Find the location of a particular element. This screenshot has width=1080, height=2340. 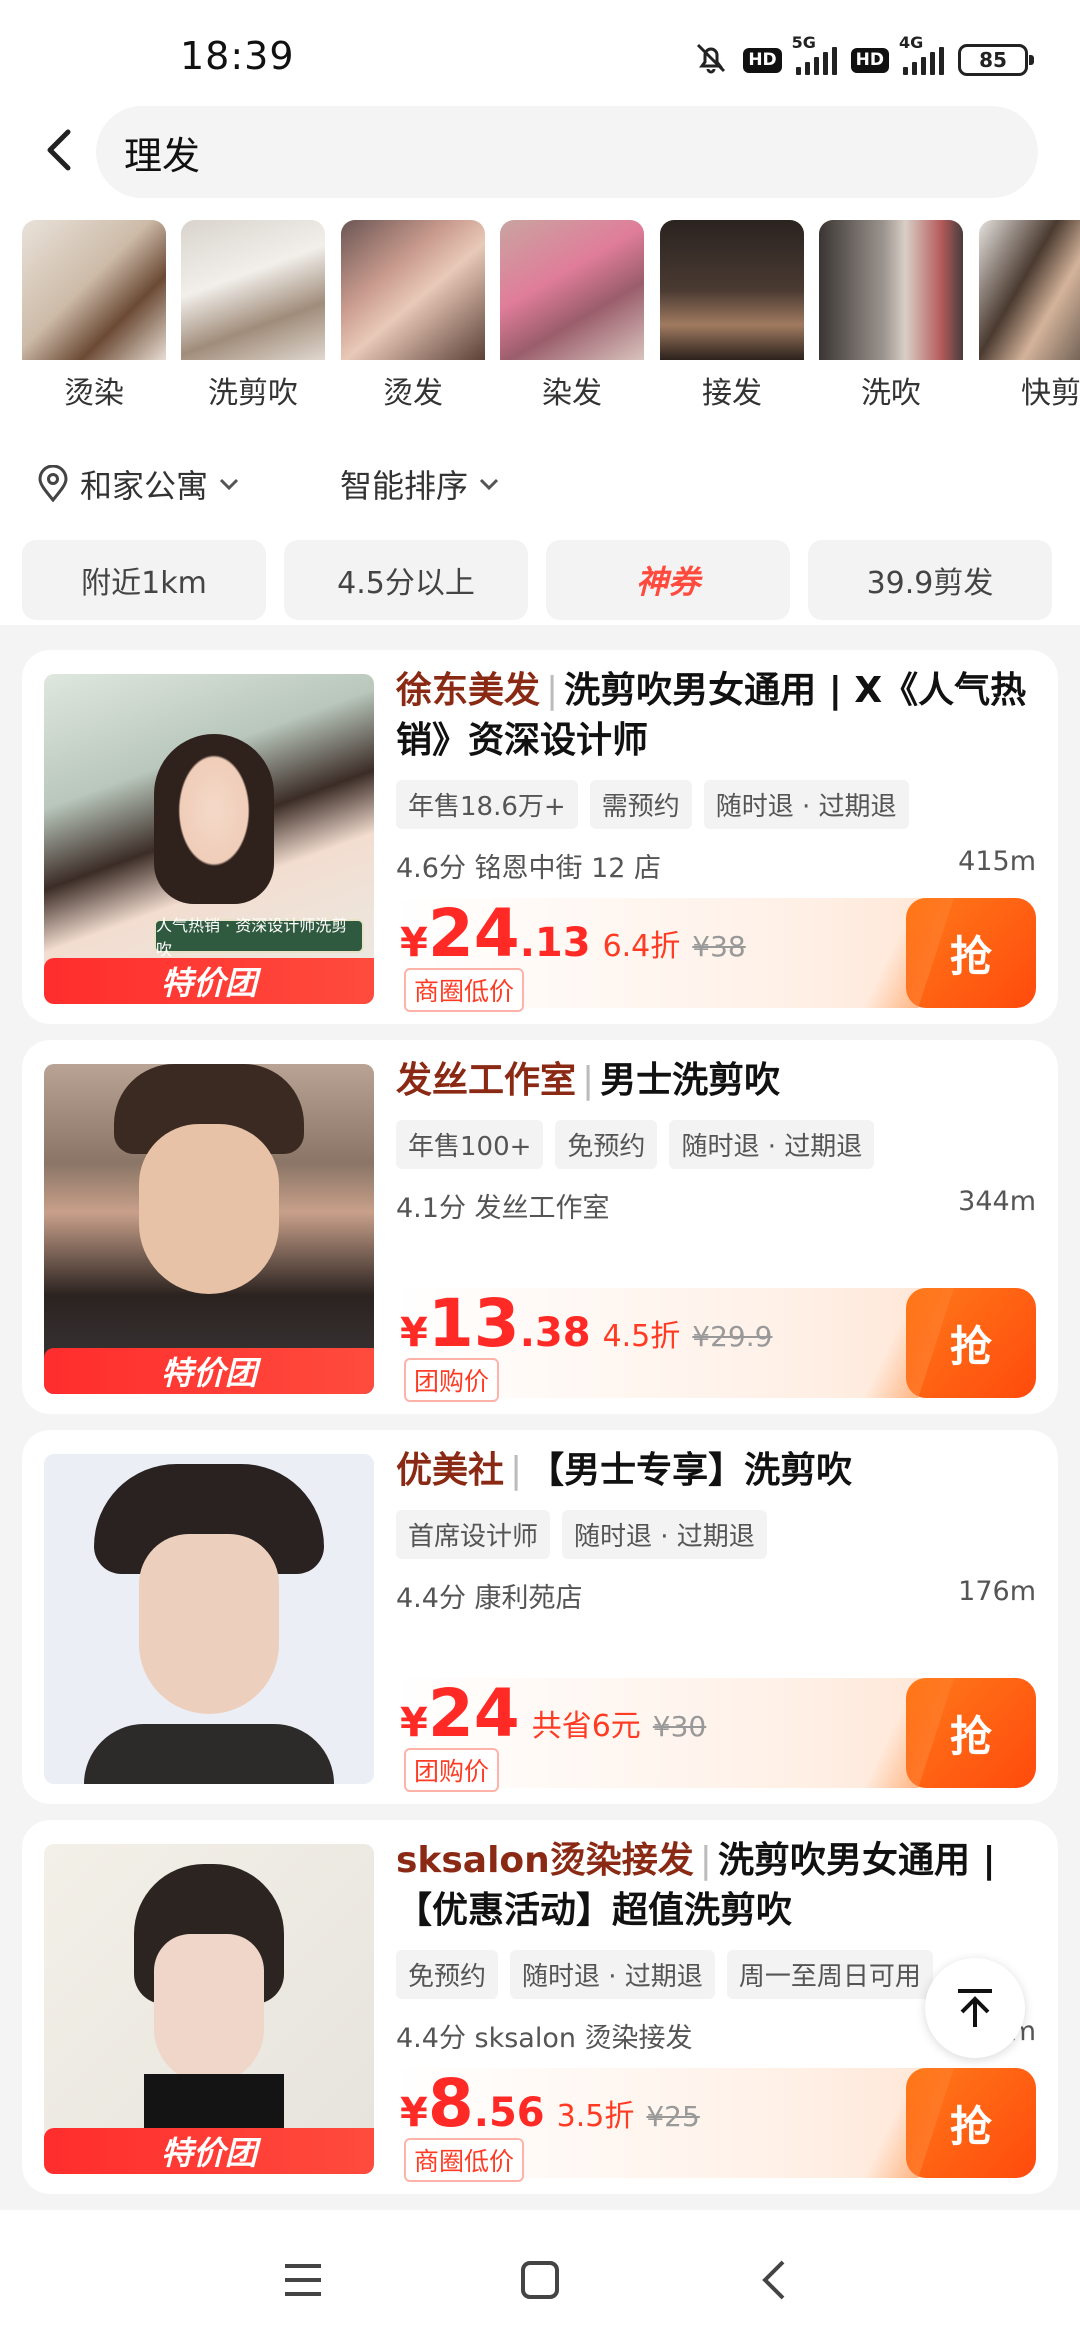

back-to-top-button is located at coordinates (975, 2008).